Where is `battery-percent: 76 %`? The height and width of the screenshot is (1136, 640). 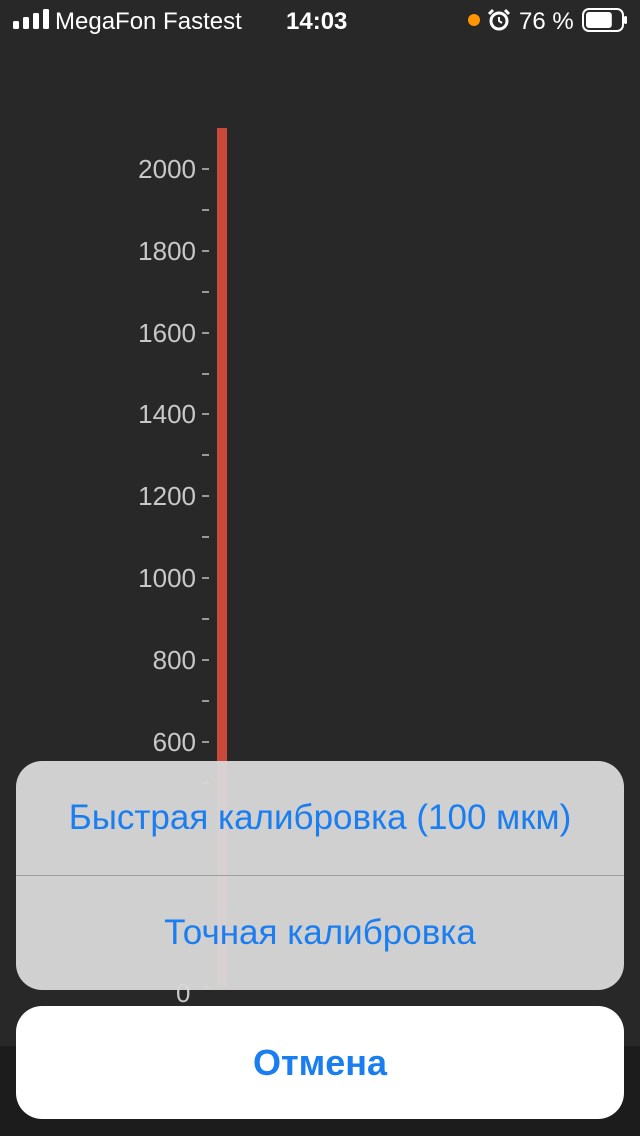 battery-percent: 76 % is located at coordinates (546, 21).